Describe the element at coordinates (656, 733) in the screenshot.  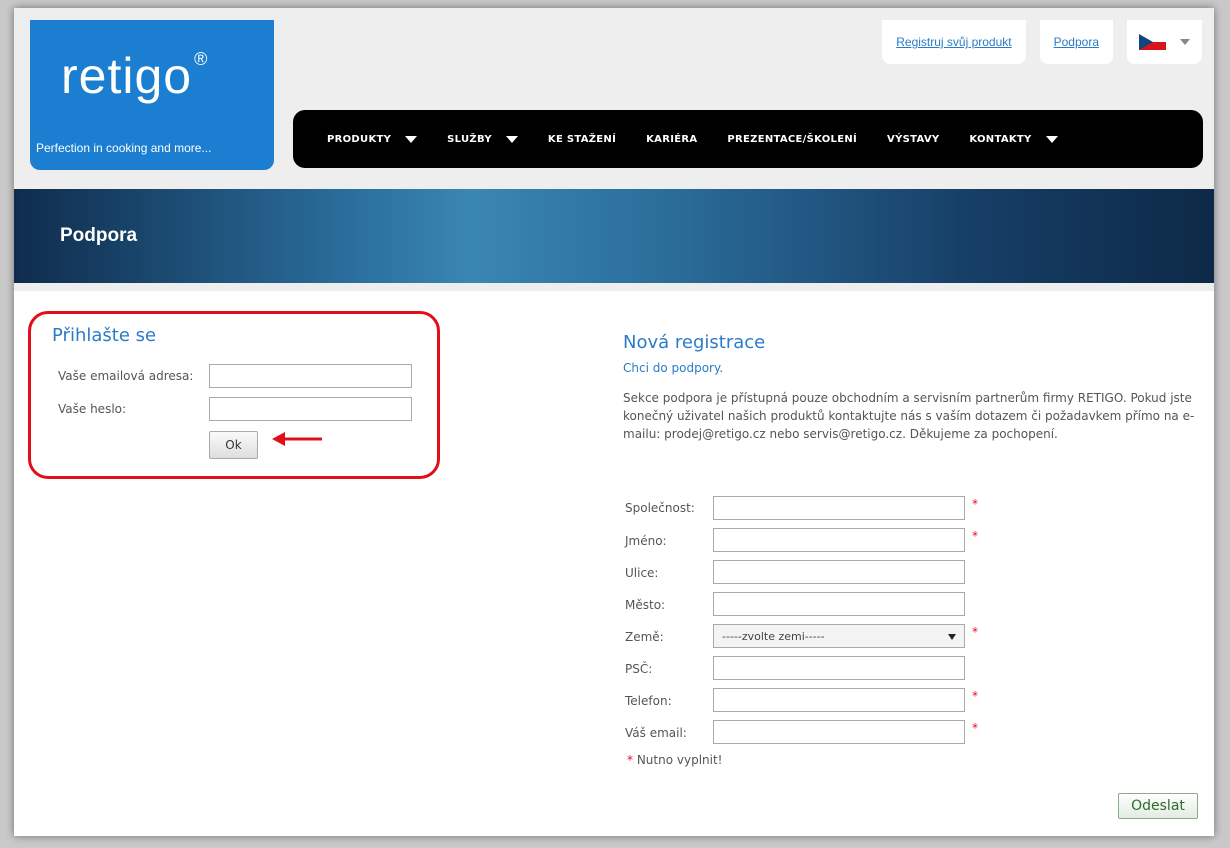
I see `email-reg-label: Váš email:` at that location.